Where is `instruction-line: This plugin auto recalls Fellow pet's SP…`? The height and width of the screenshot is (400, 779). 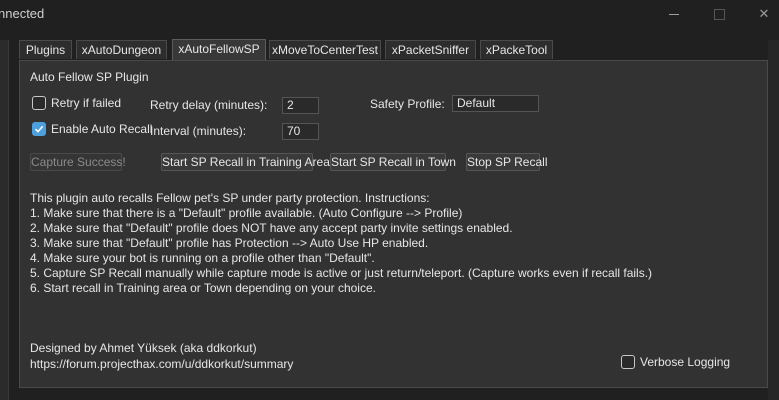
instruction-line: This plugin auto recalls Fellow pet's SP… is located at coordinates (230, 198).